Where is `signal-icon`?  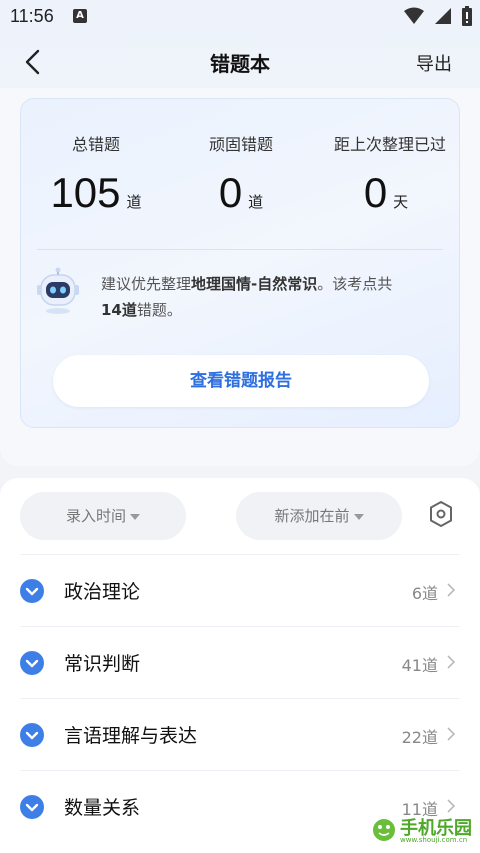
signal-icon is located at coordinates (443, 16).